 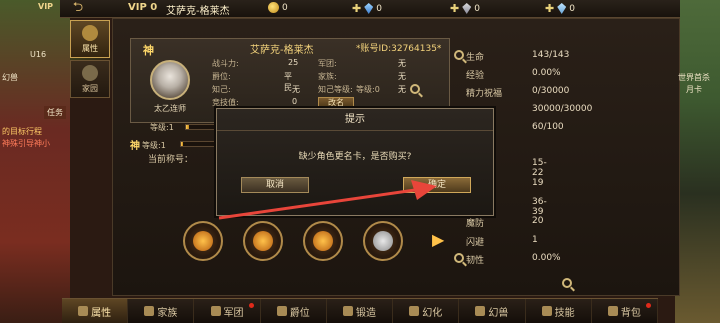 I want to click on silver-value: 0, so click(x=572, y=8).